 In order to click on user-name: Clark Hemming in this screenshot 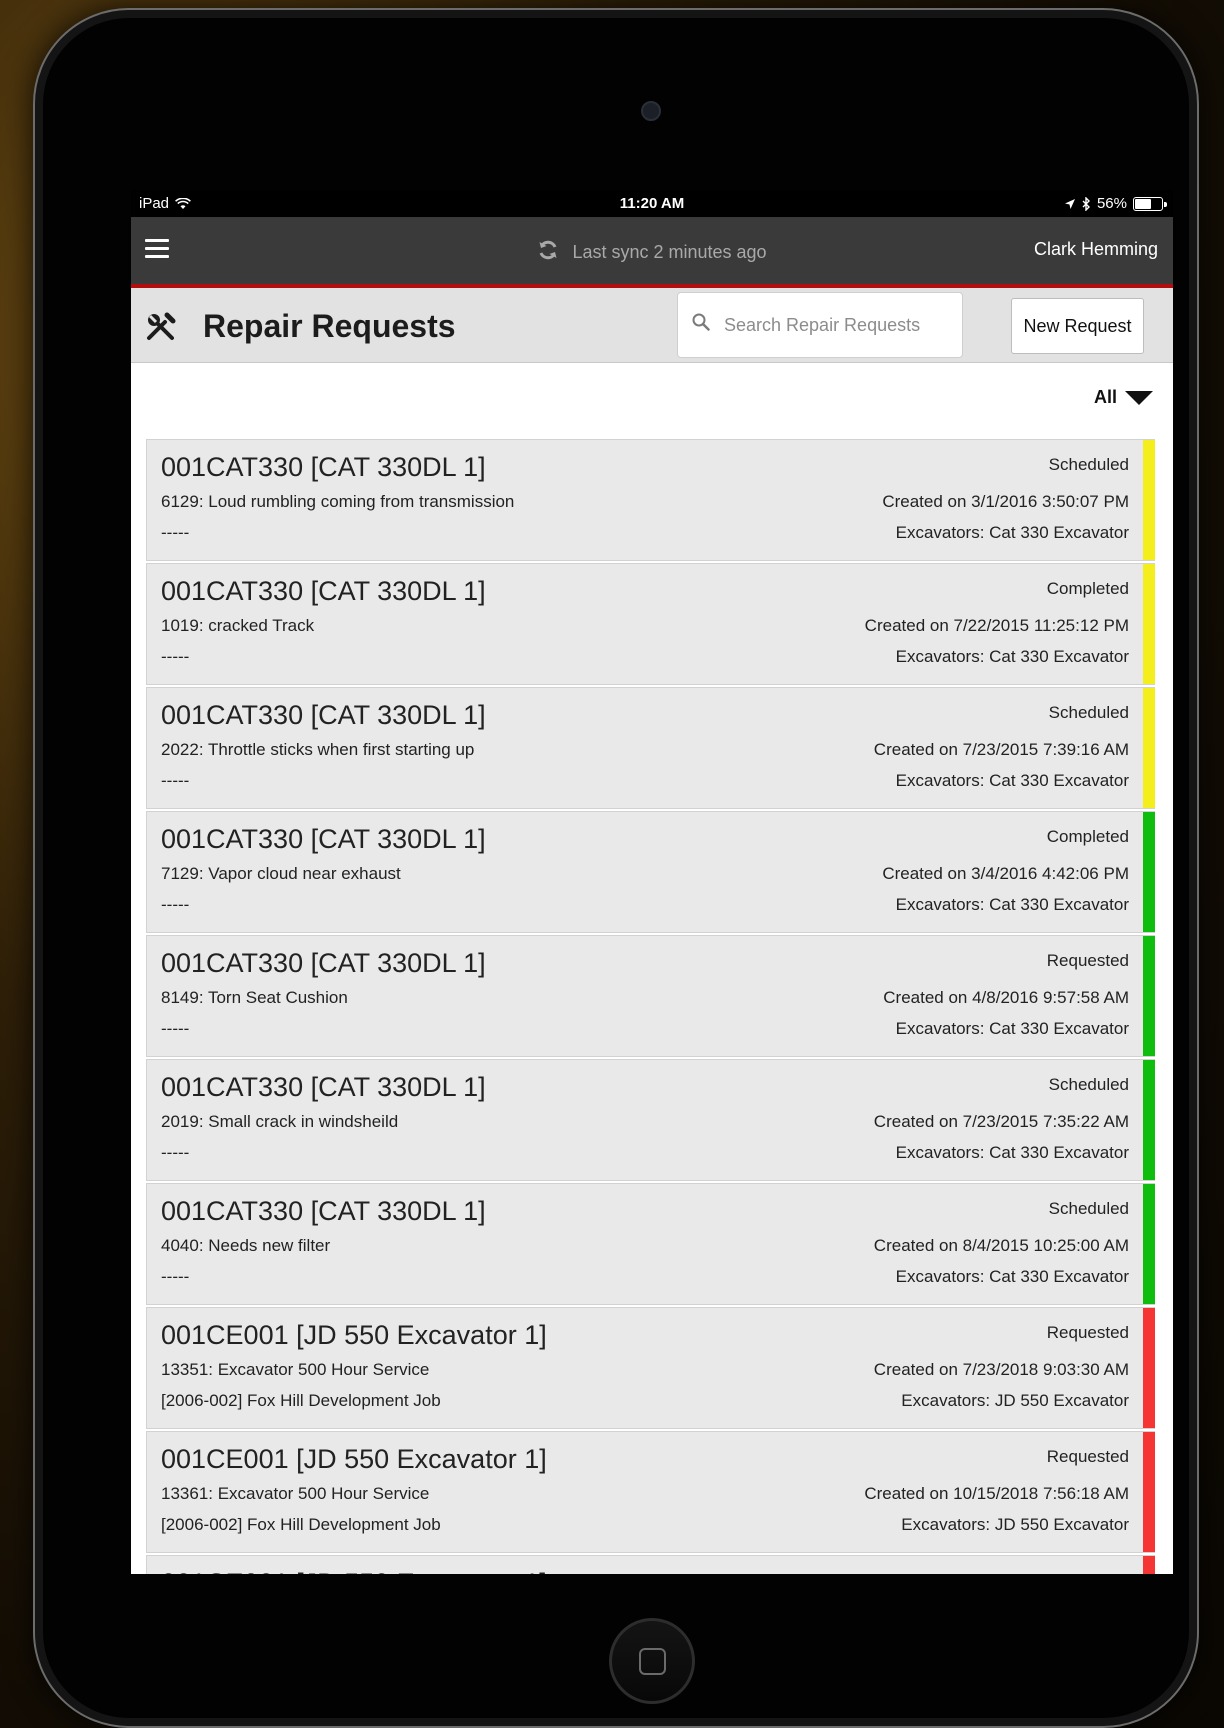, I will do `click(1096, 249)`.